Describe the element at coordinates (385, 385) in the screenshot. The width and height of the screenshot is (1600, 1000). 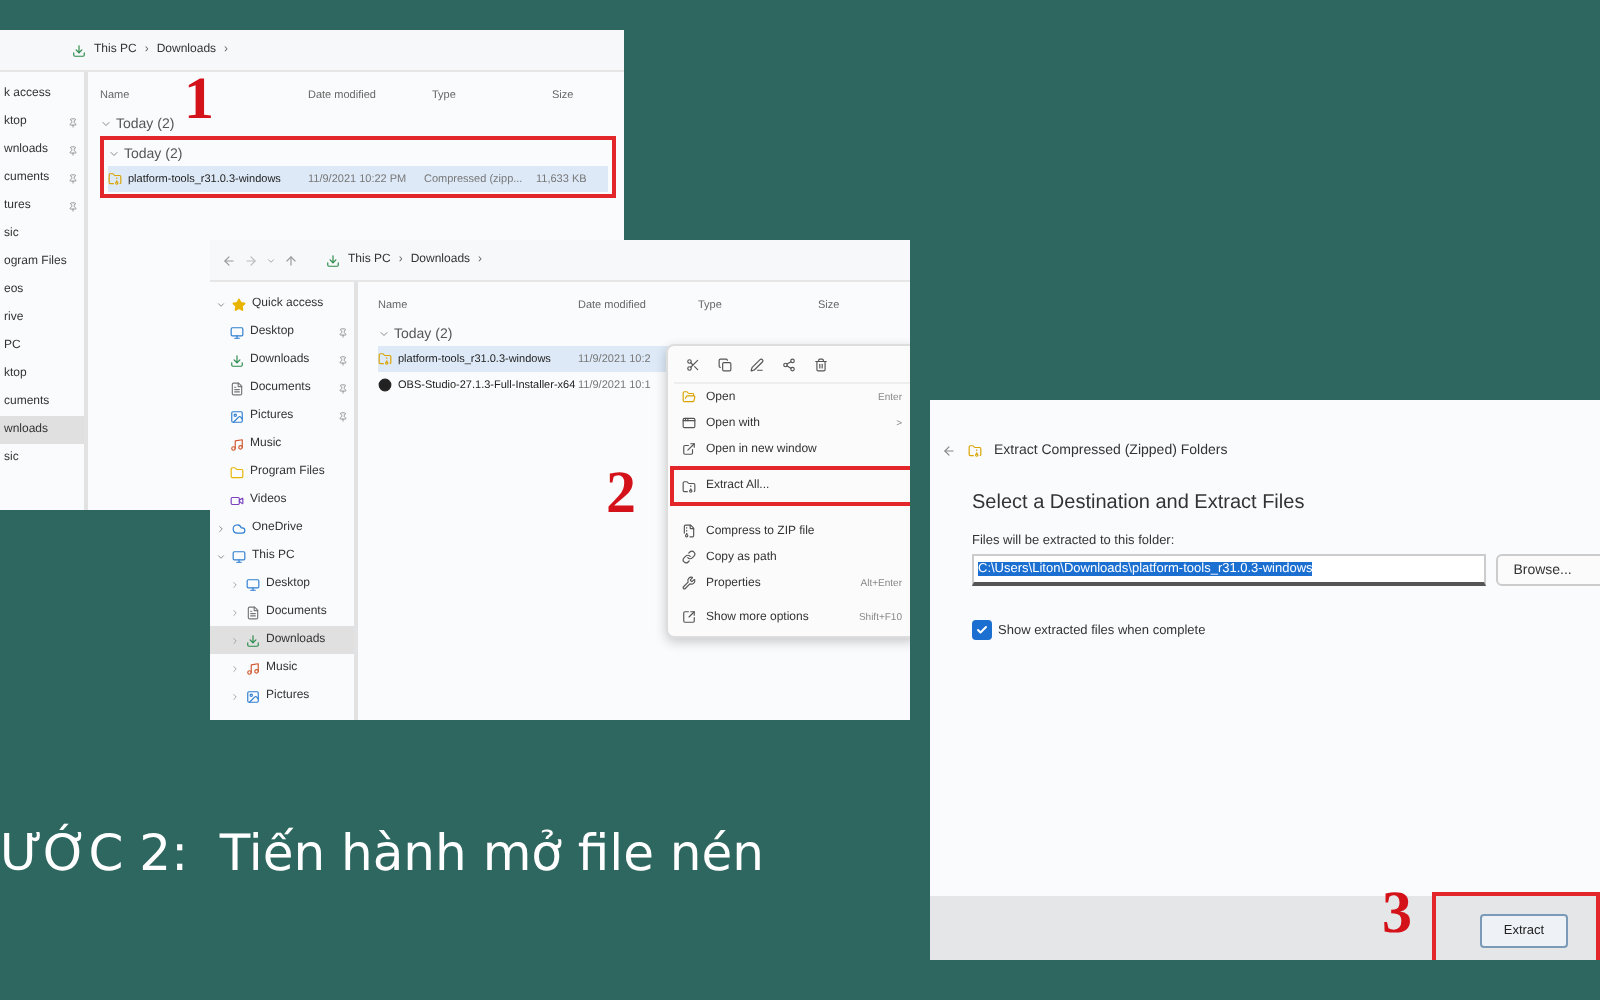
I see `disc-icon` at that location.